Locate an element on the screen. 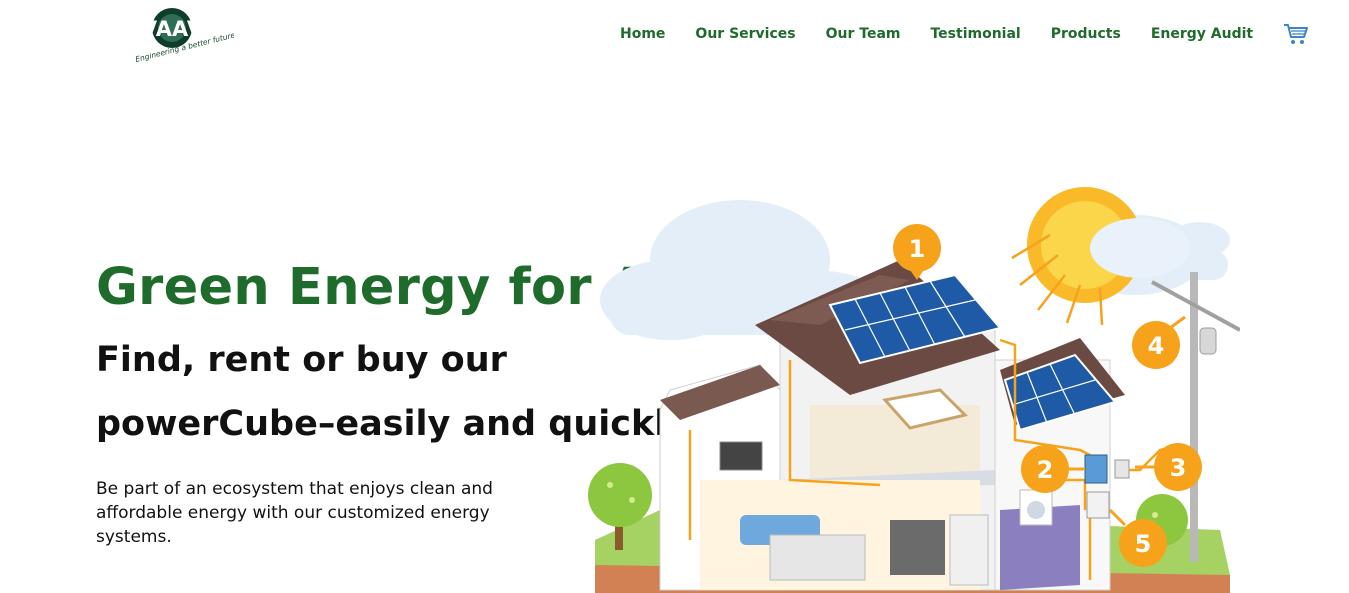 This screenshot has height=593, width=1349. washing-machine-icon is located at coordinates (1036, 507).